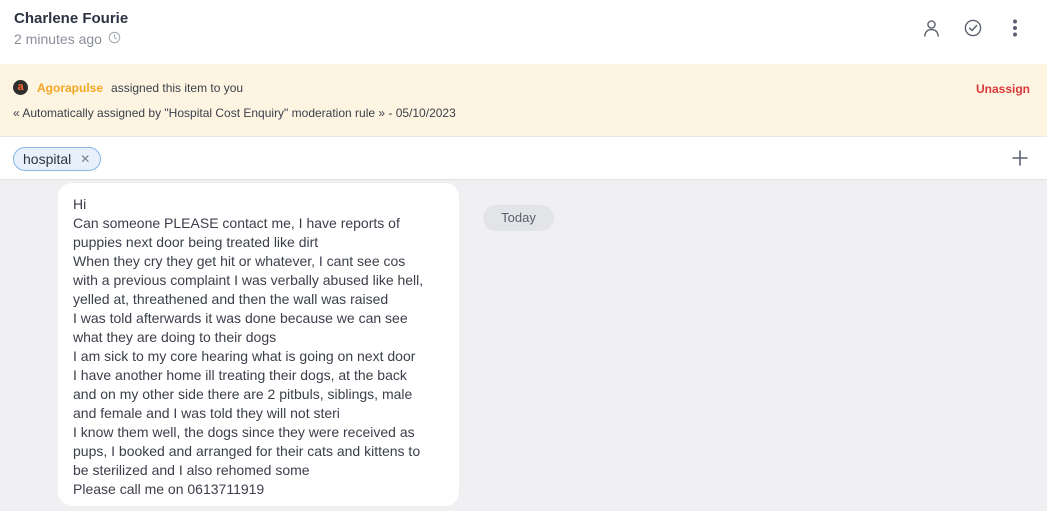 The image size is (1047, 511). What do you see at coordinates (191, 470) in the screenshot?
I see `message-line: be sterilized and I also rehomed some` at bounding box center [191, 470].